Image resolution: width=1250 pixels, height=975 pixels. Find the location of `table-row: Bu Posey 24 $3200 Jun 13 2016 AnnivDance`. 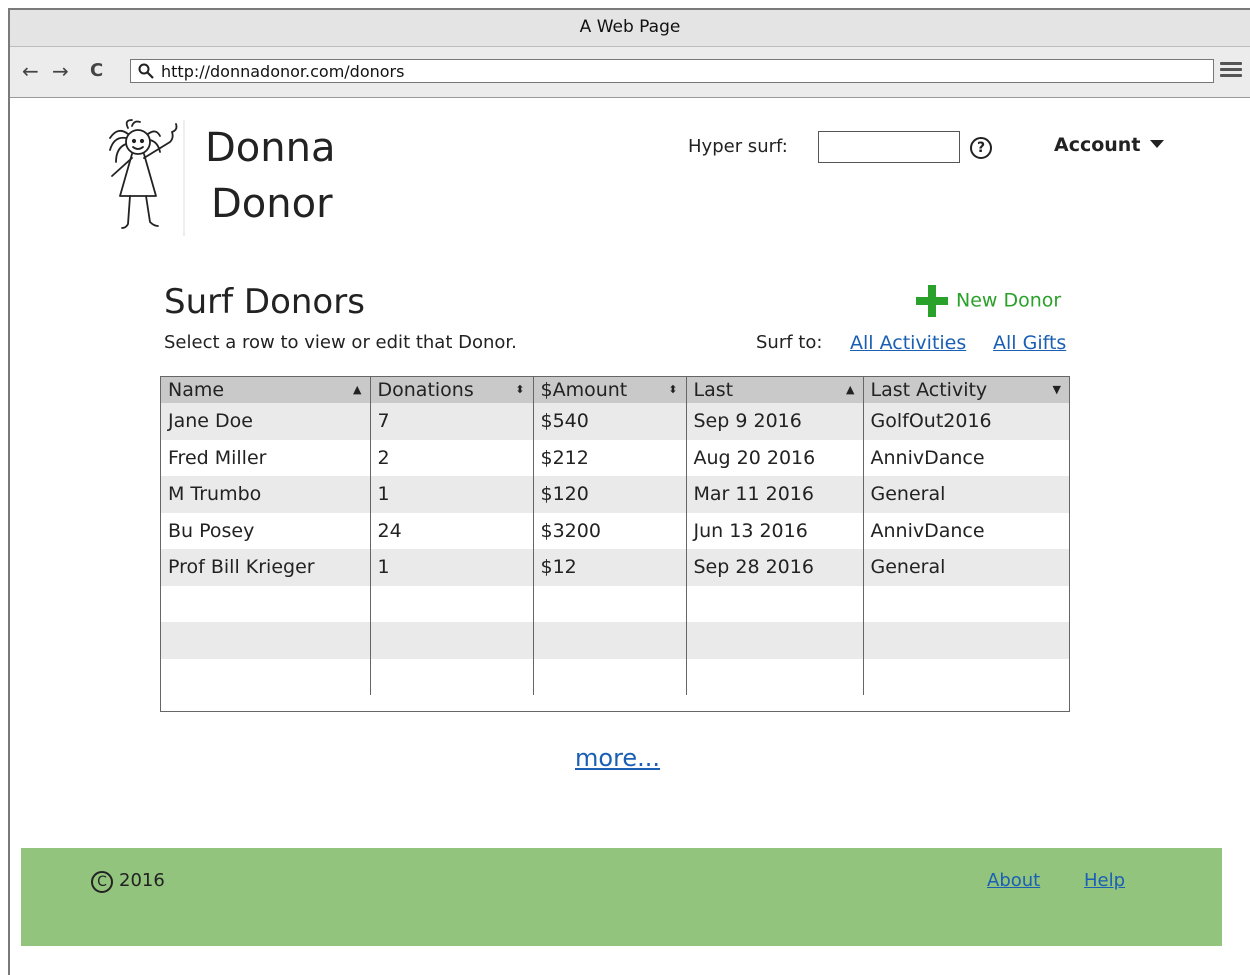

table-row: Bu Posey 24 $3200 Jun 13 2016 AnnivDance is located at coordinates (615, 530).